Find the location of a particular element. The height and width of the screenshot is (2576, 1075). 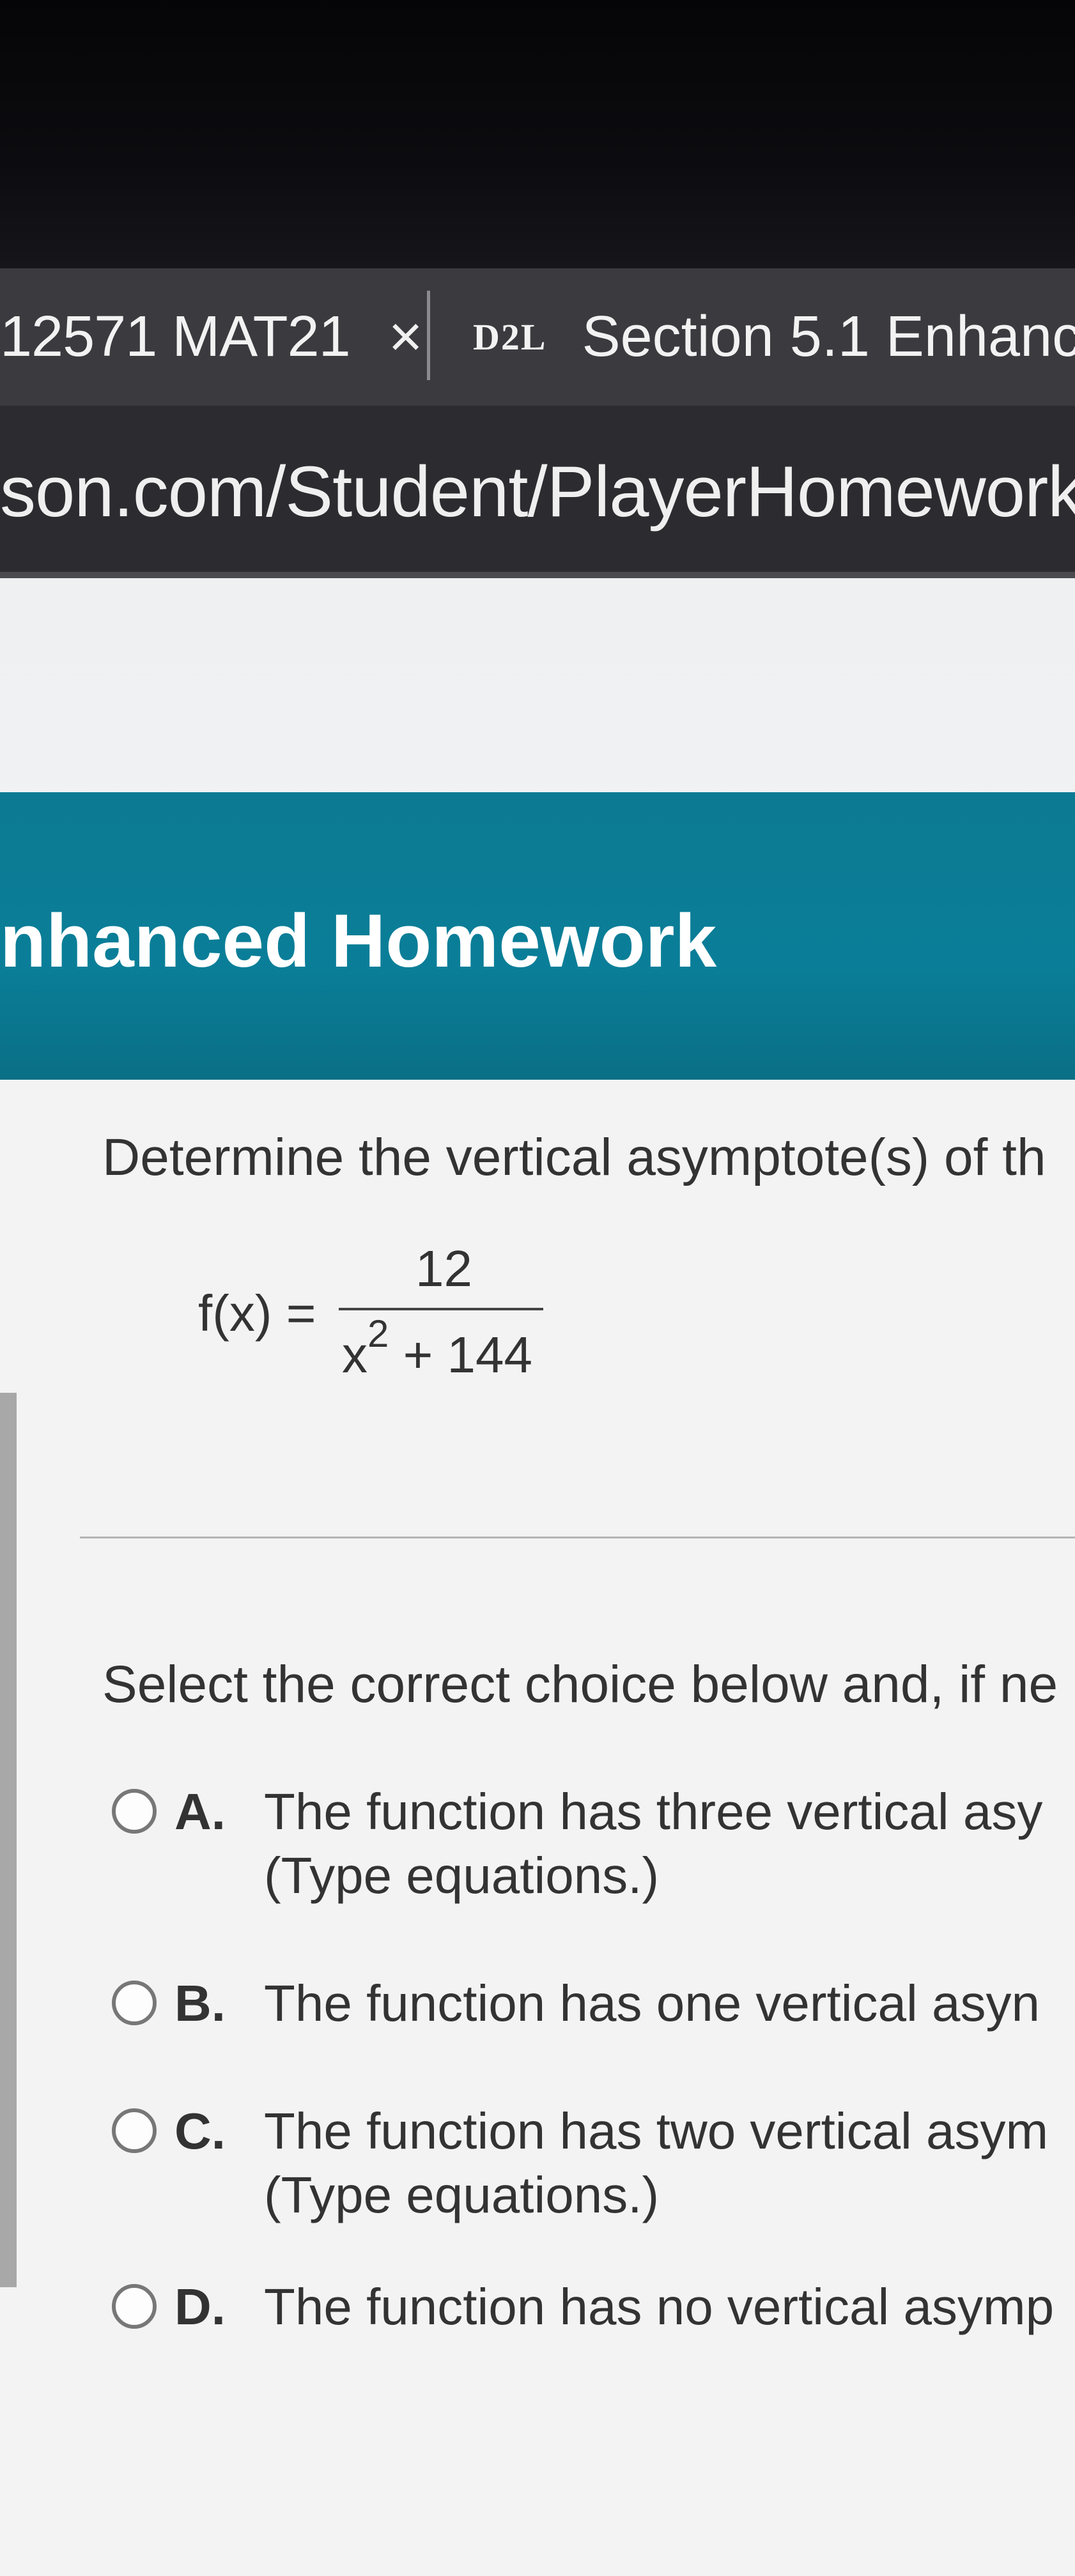

d2l-logo-icon: D2L is located at coordinates (510, 337).